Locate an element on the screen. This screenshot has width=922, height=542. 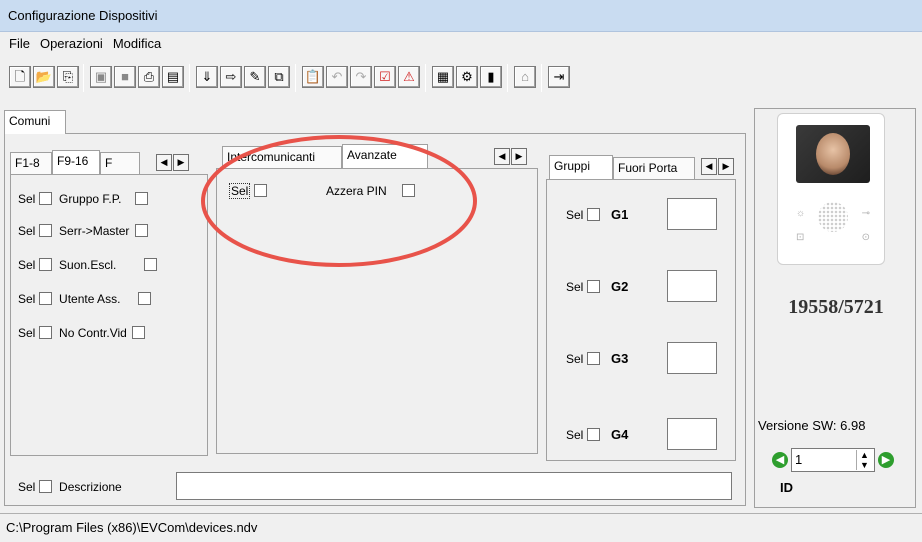
row-serr-master: Sel Serr->Master is located at coordinates (83, 231).